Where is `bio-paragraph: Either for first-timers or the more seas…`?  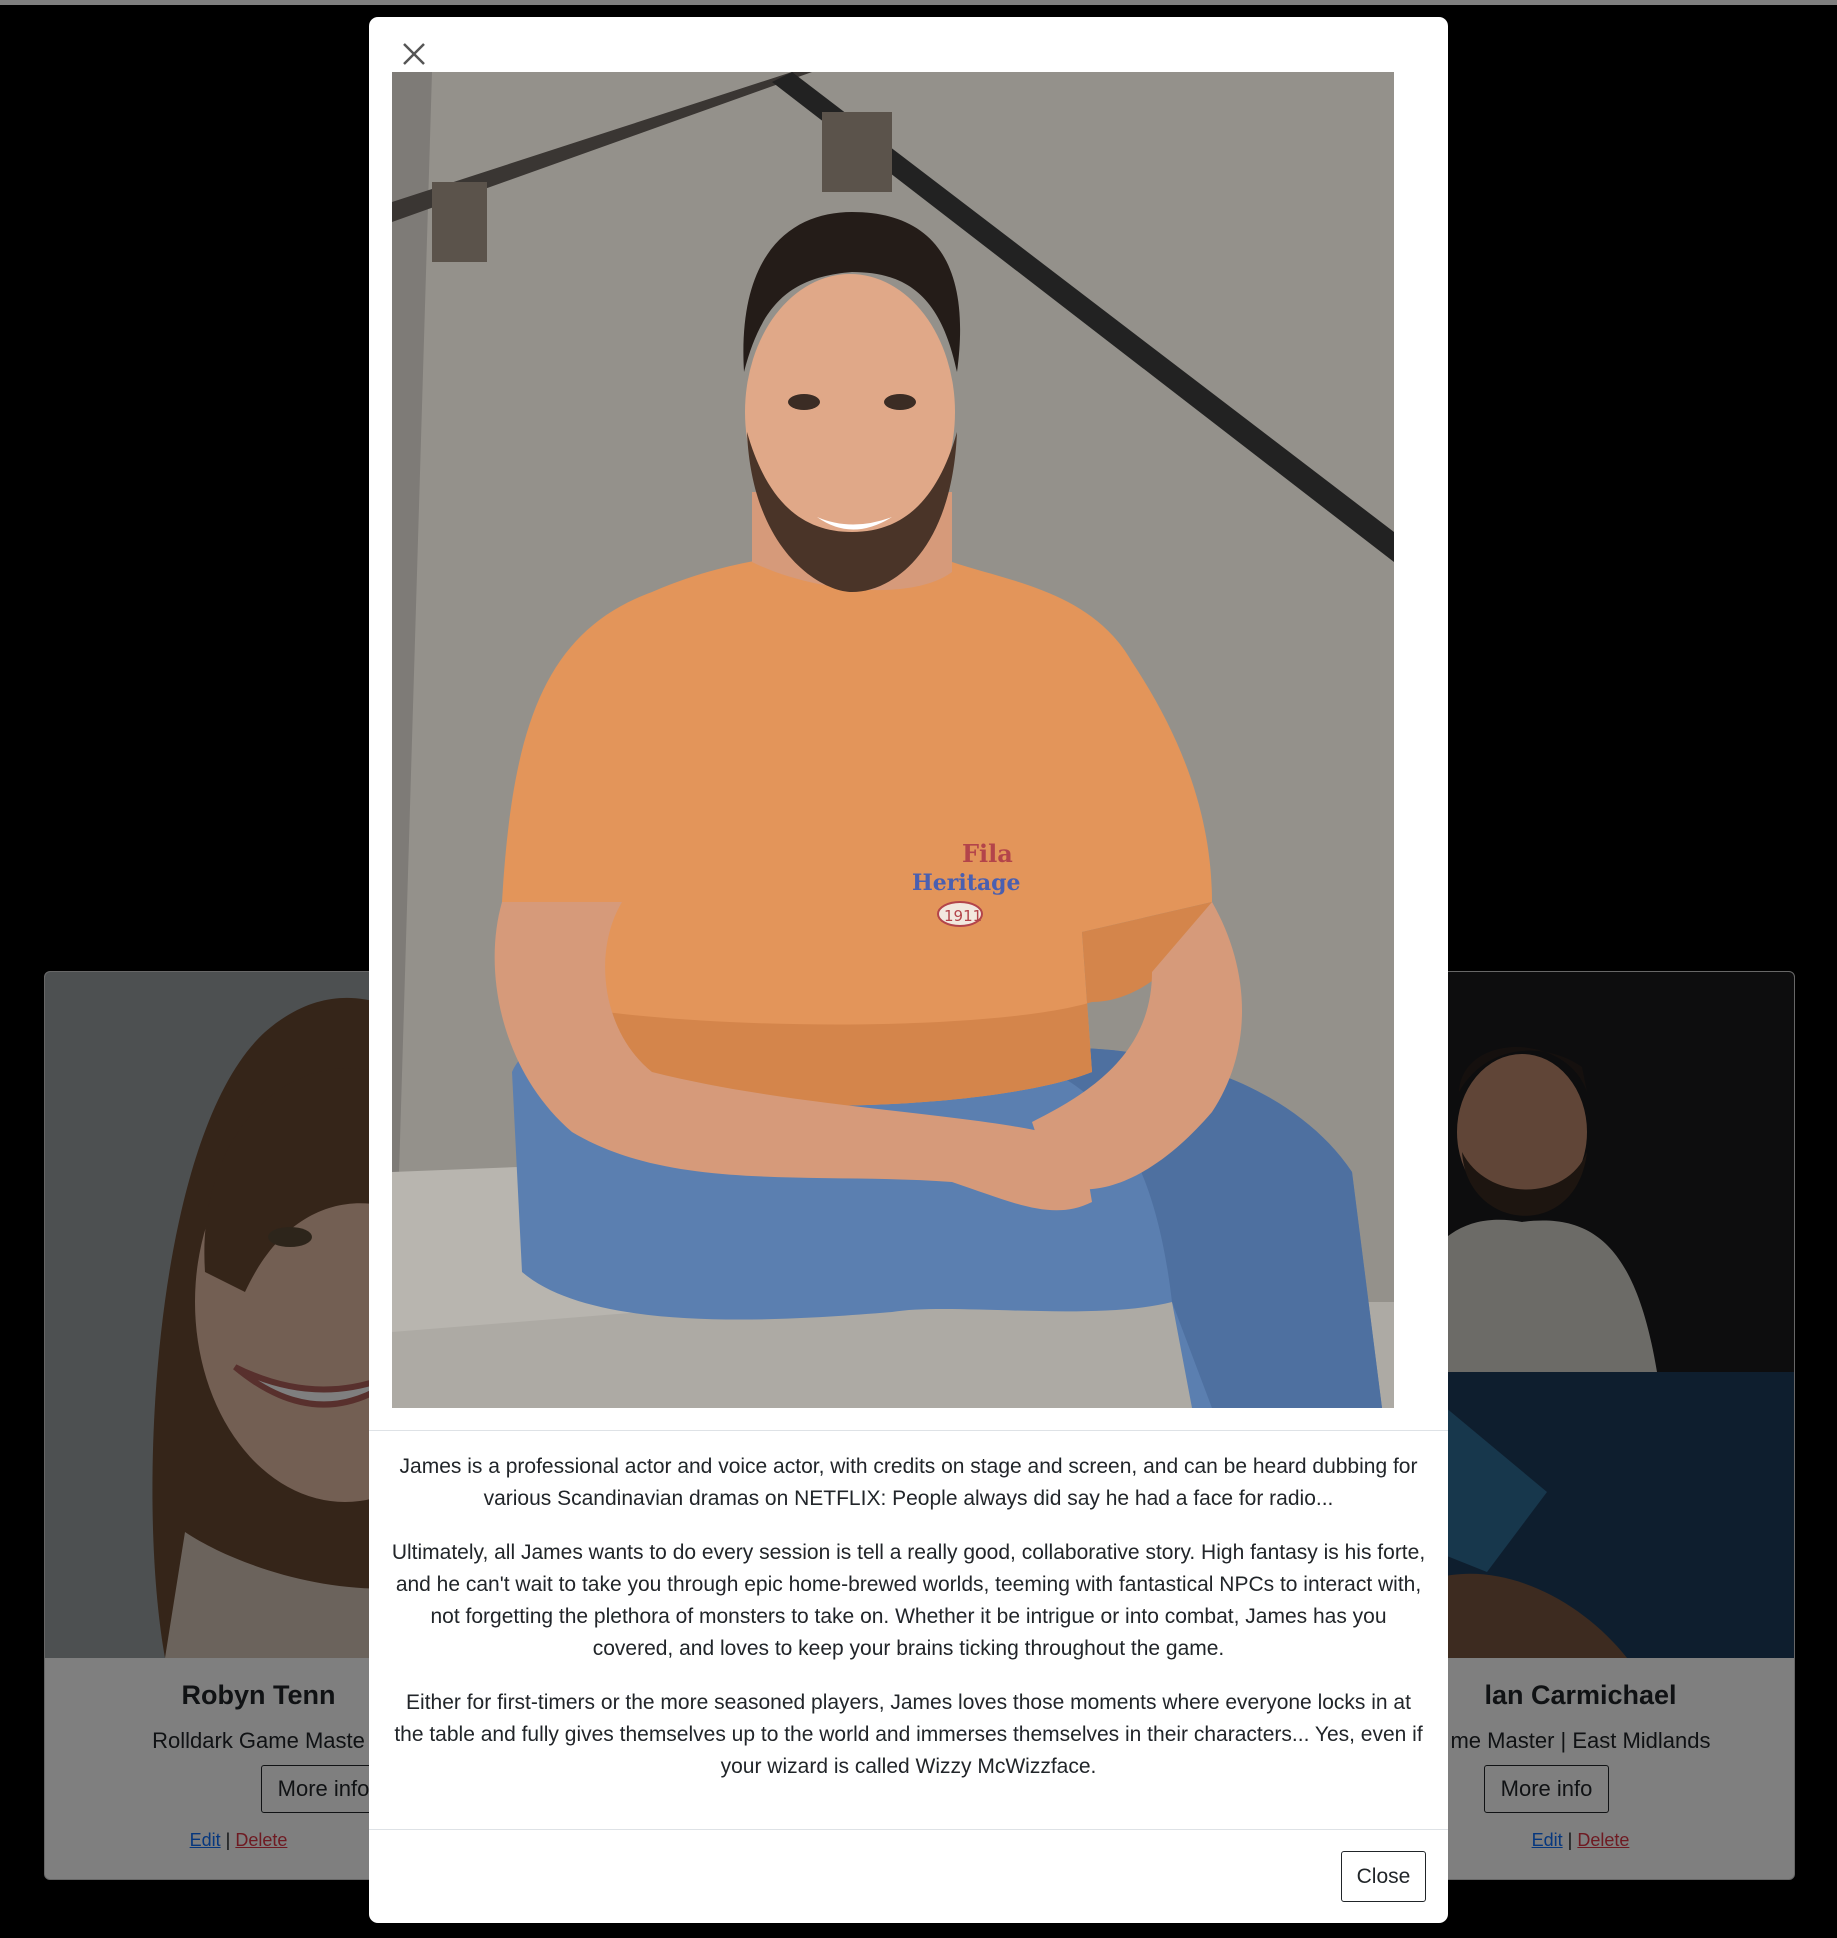
bio-paragraph: Either for first-timers or the more seas… is located at coordinates (908, 1734).